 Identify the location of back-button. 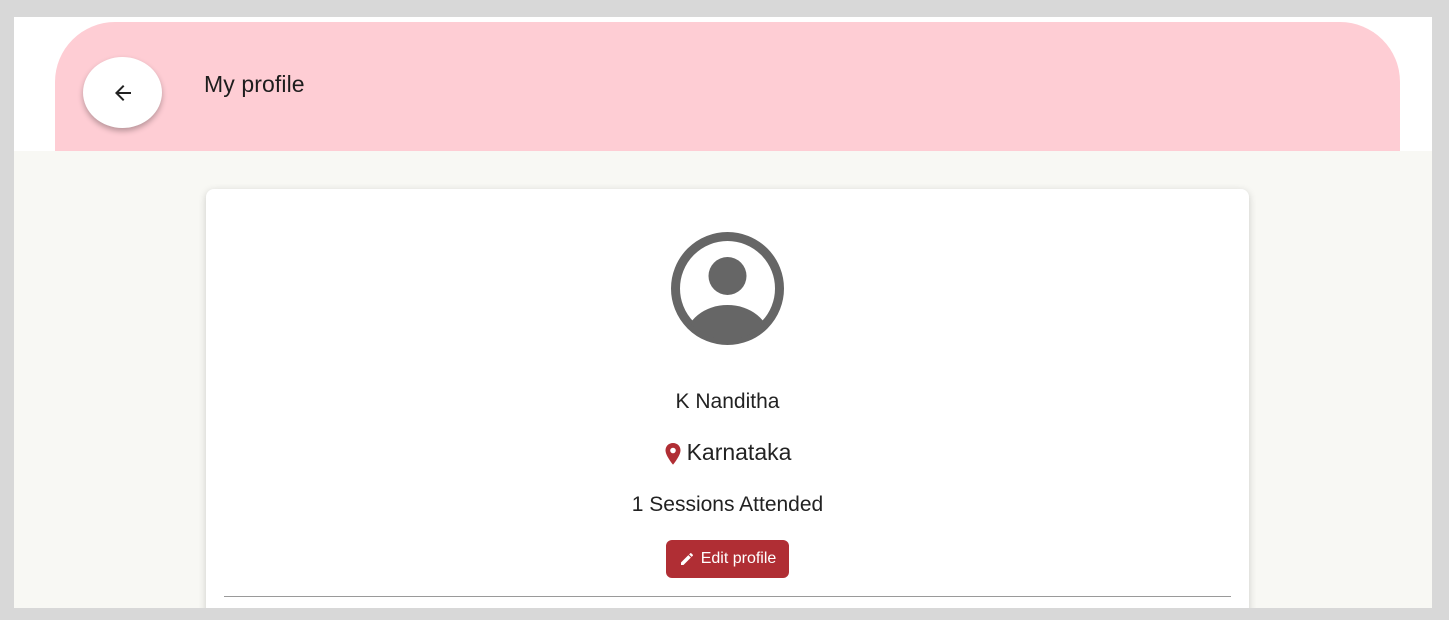
(122, 92).